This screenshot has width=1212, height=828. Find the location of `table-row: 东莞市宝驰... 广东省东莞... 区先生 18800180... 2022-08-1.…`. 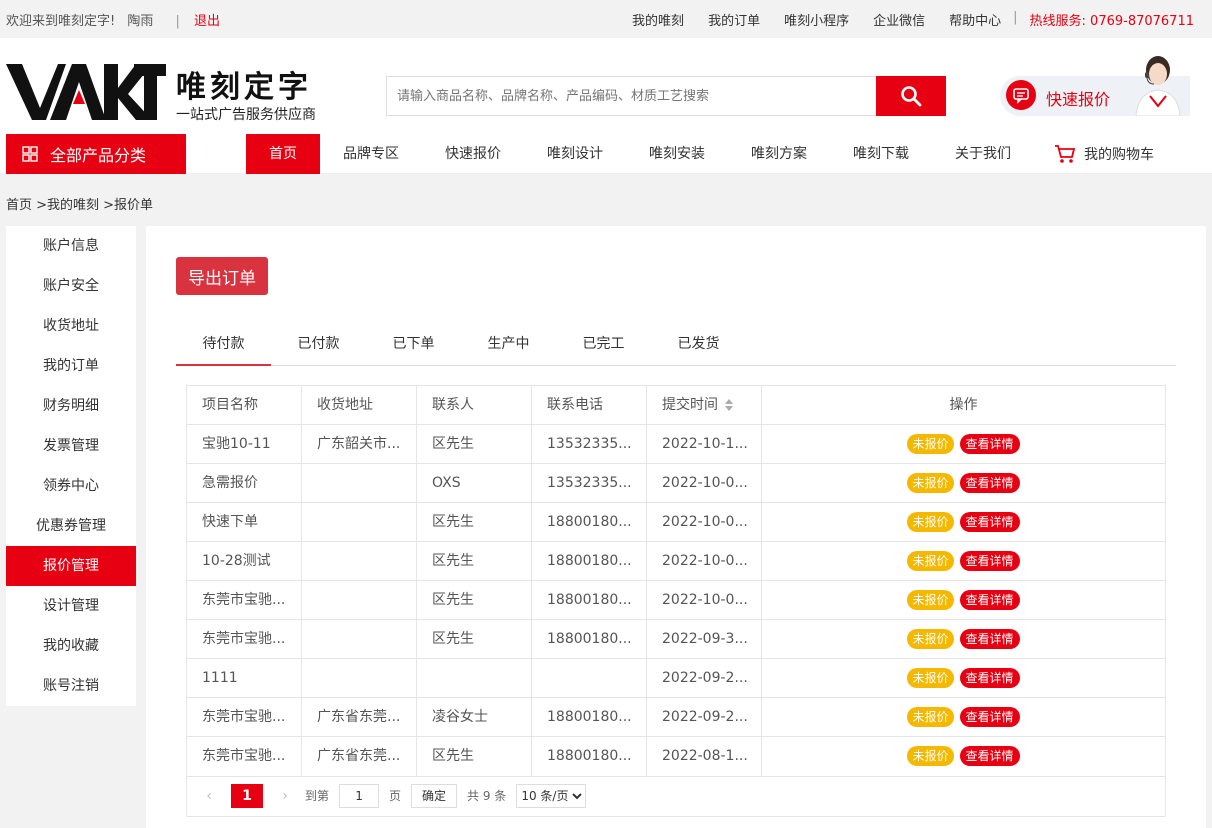

table-row: 东莞市宝驰... 广东省东莞... 区先生 18800180... 2022-08-1.… is located at coordinates (676, 756).